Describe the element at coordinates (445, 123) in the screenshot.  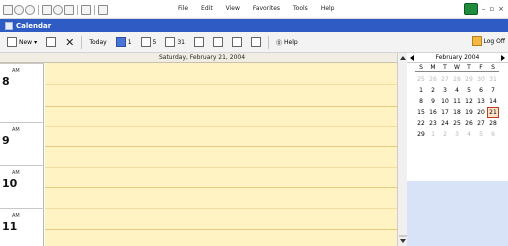
I see `calendar-day: 24` at that location.